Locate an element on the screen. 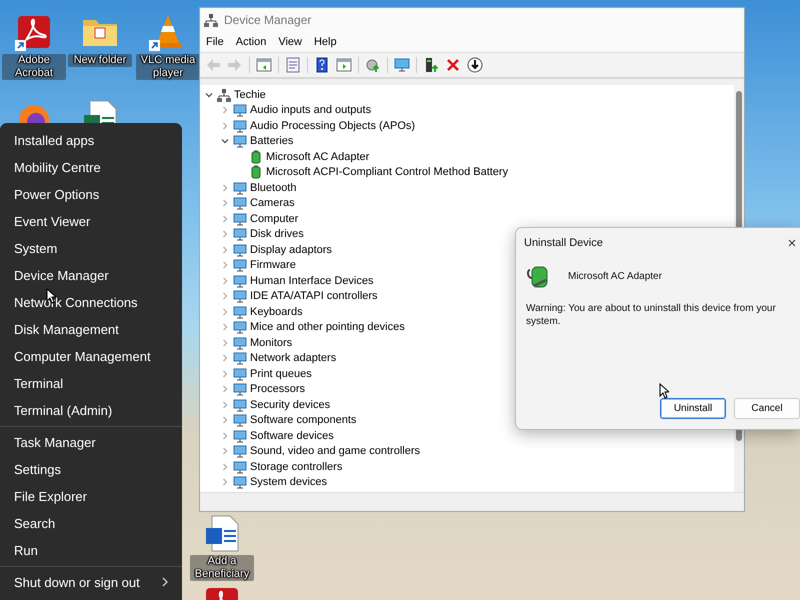  dialog-title: Uninstall Device is located at coordinates (563, 243).